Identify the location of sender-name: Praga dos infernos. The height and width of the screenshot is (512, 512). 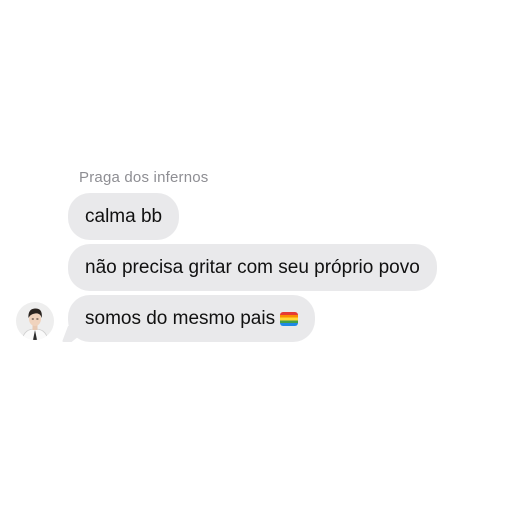
(144, 177).